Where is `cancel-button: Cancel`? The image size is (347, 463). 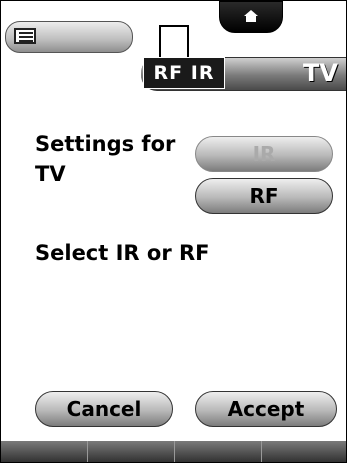 cancel-button: Cancel is located at coordinates (104, 409).